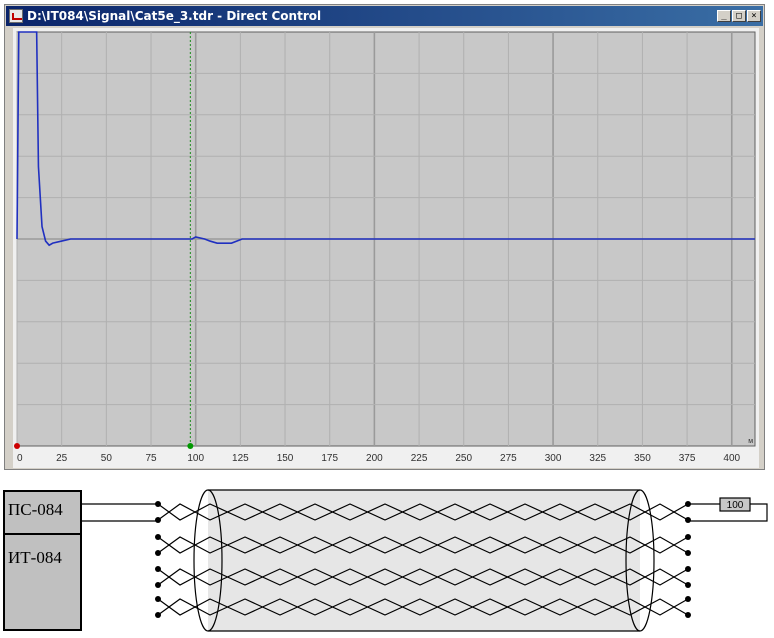 The height and width of the screenshot is (638, 774). What do you see at coordinates (597, 458) in the screenshot?
I see `x-tick-label: 325` at bounding box center [597, 458].